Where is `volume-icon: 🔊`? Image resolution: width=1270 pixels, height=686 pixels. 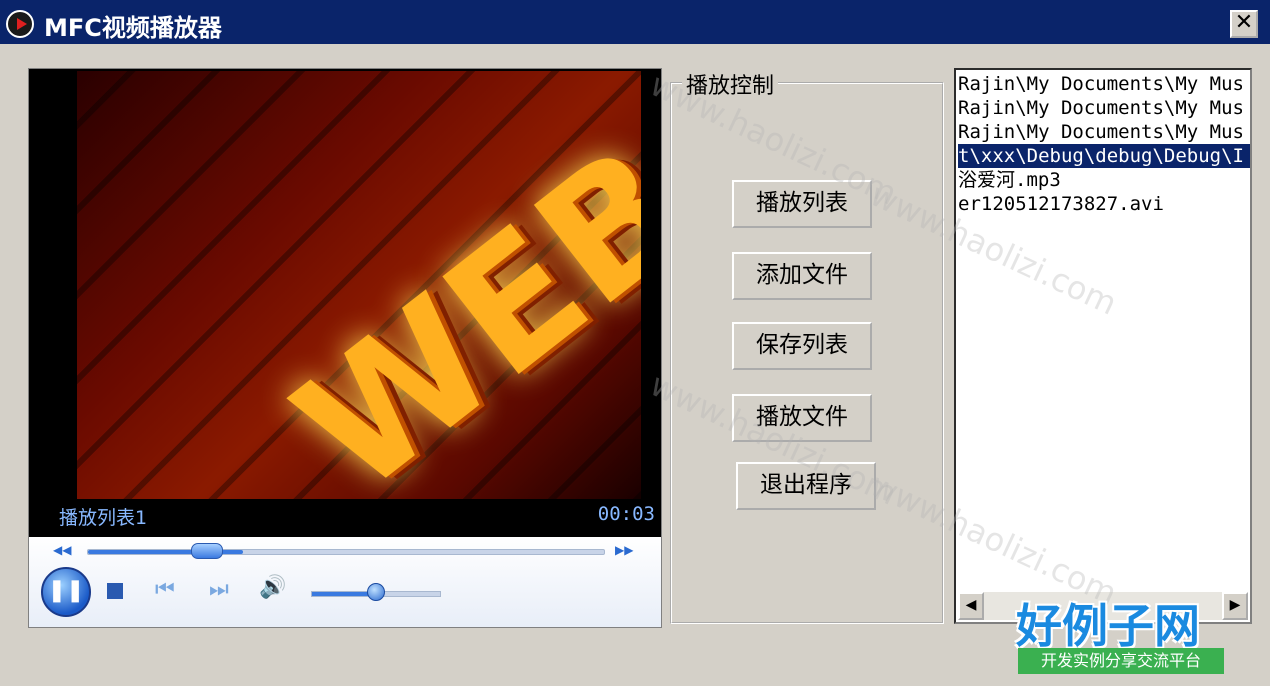 volume-icon: 🔊 is located at coordinates (272, 587).